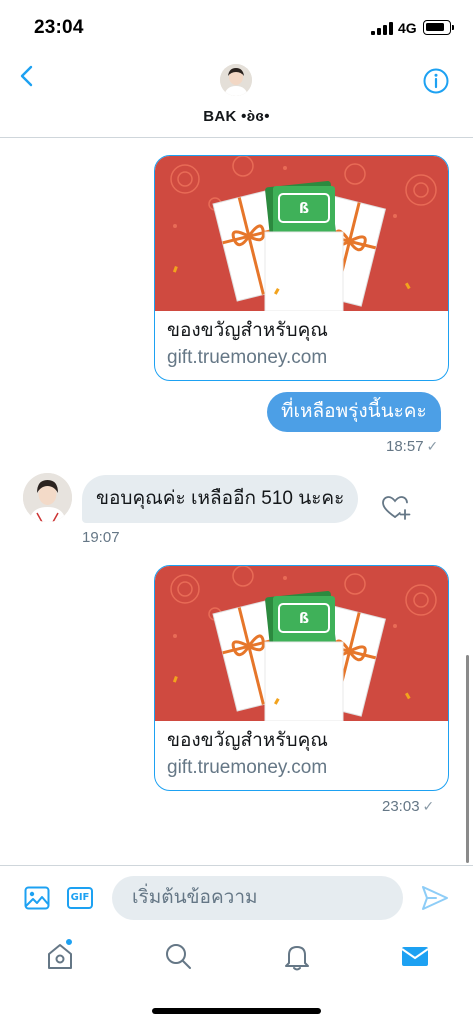 Image resolution: width=473 pixels, height=1024 pixels. I want to click on bottom-tab-bar, so click(236, 974).